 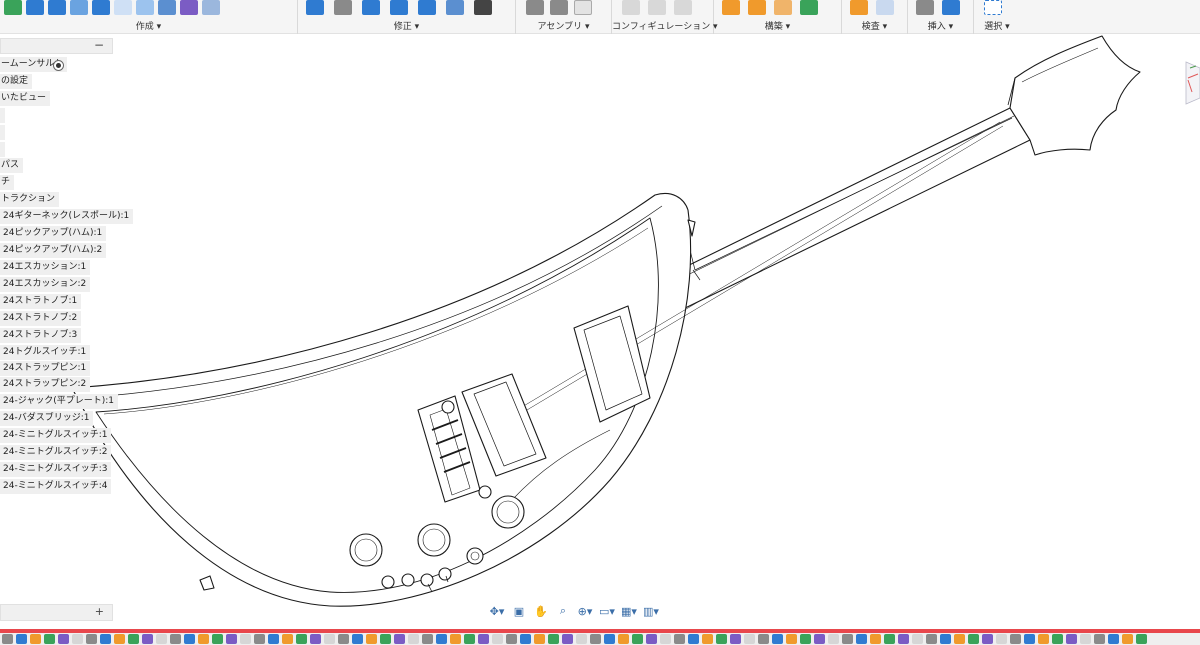 What do you see at coordinates (53, 250) in the screenshot?
I see `browser-item-component: 24ピックアップ(ハム):2` at bounding box center [53, 250].